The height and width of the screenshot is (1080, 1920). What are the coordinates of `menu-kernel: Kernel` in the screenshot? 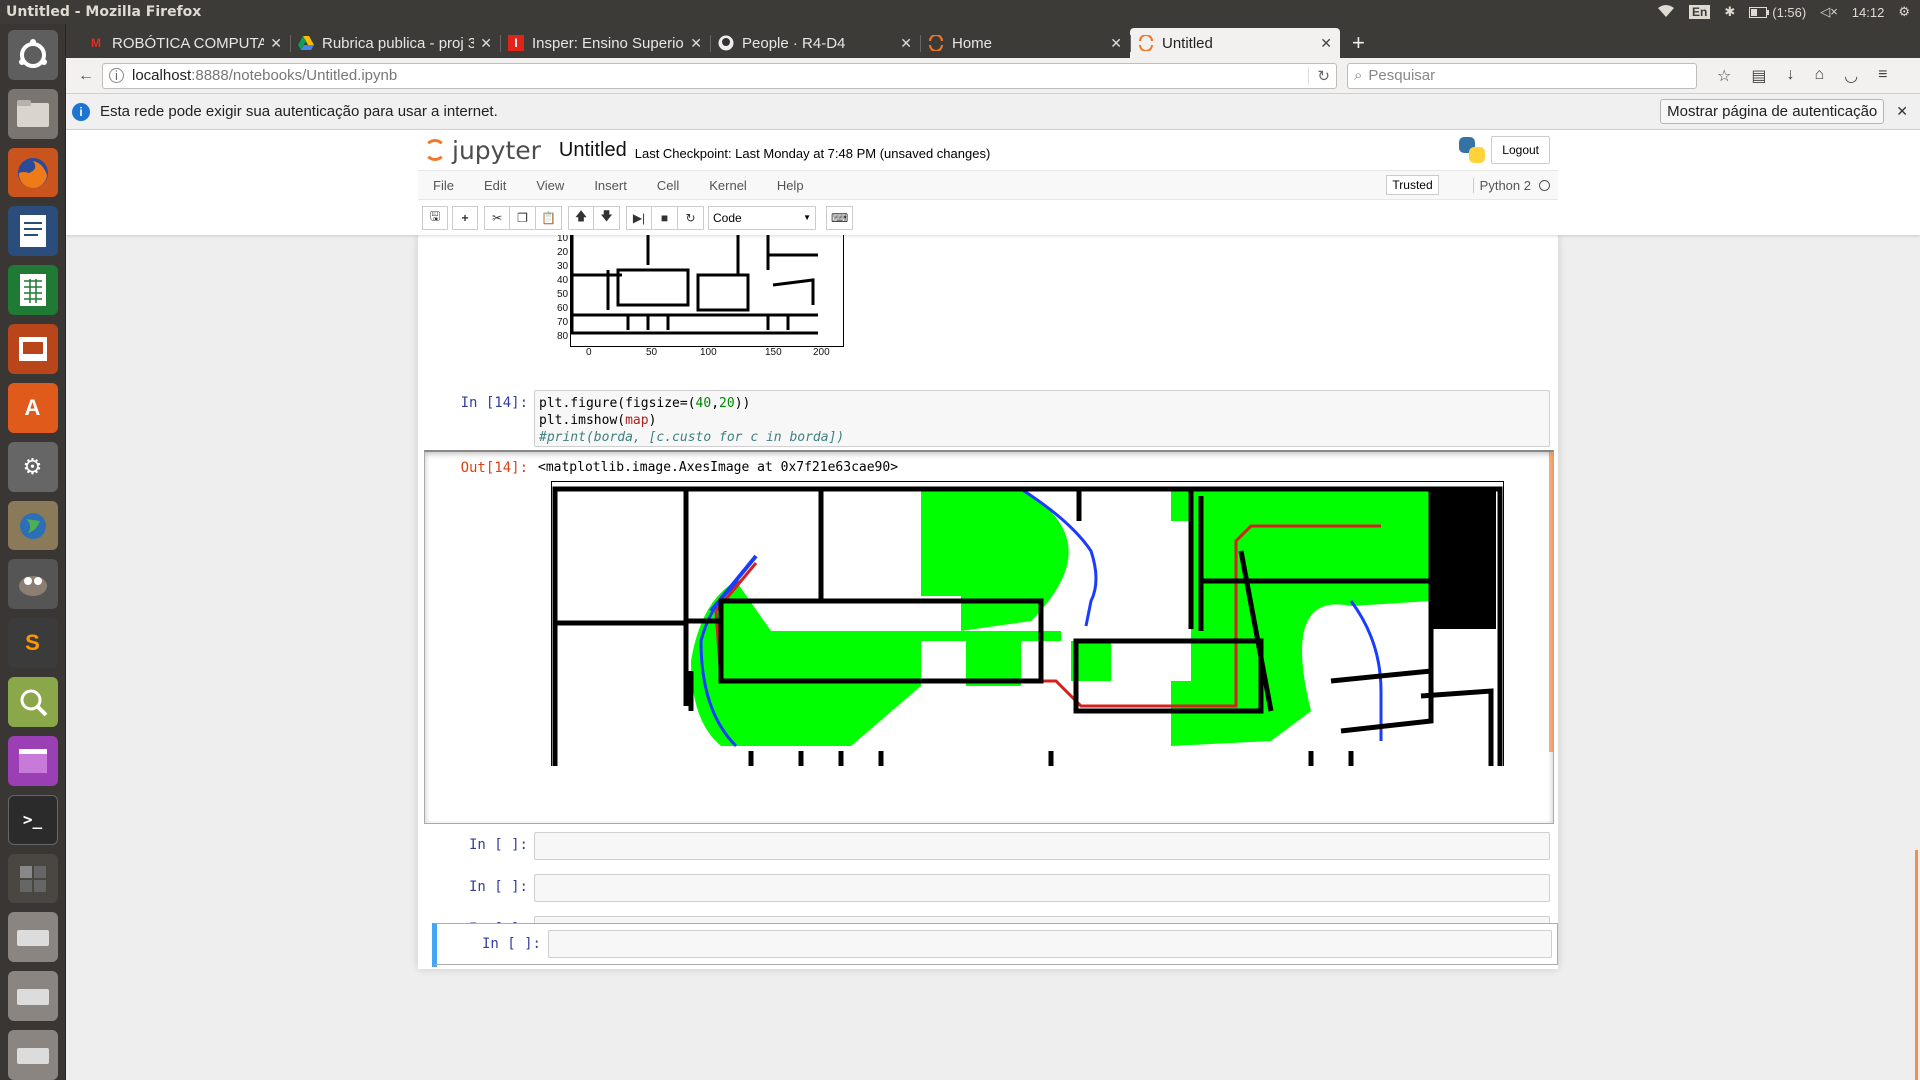 It's located at (728, 185).